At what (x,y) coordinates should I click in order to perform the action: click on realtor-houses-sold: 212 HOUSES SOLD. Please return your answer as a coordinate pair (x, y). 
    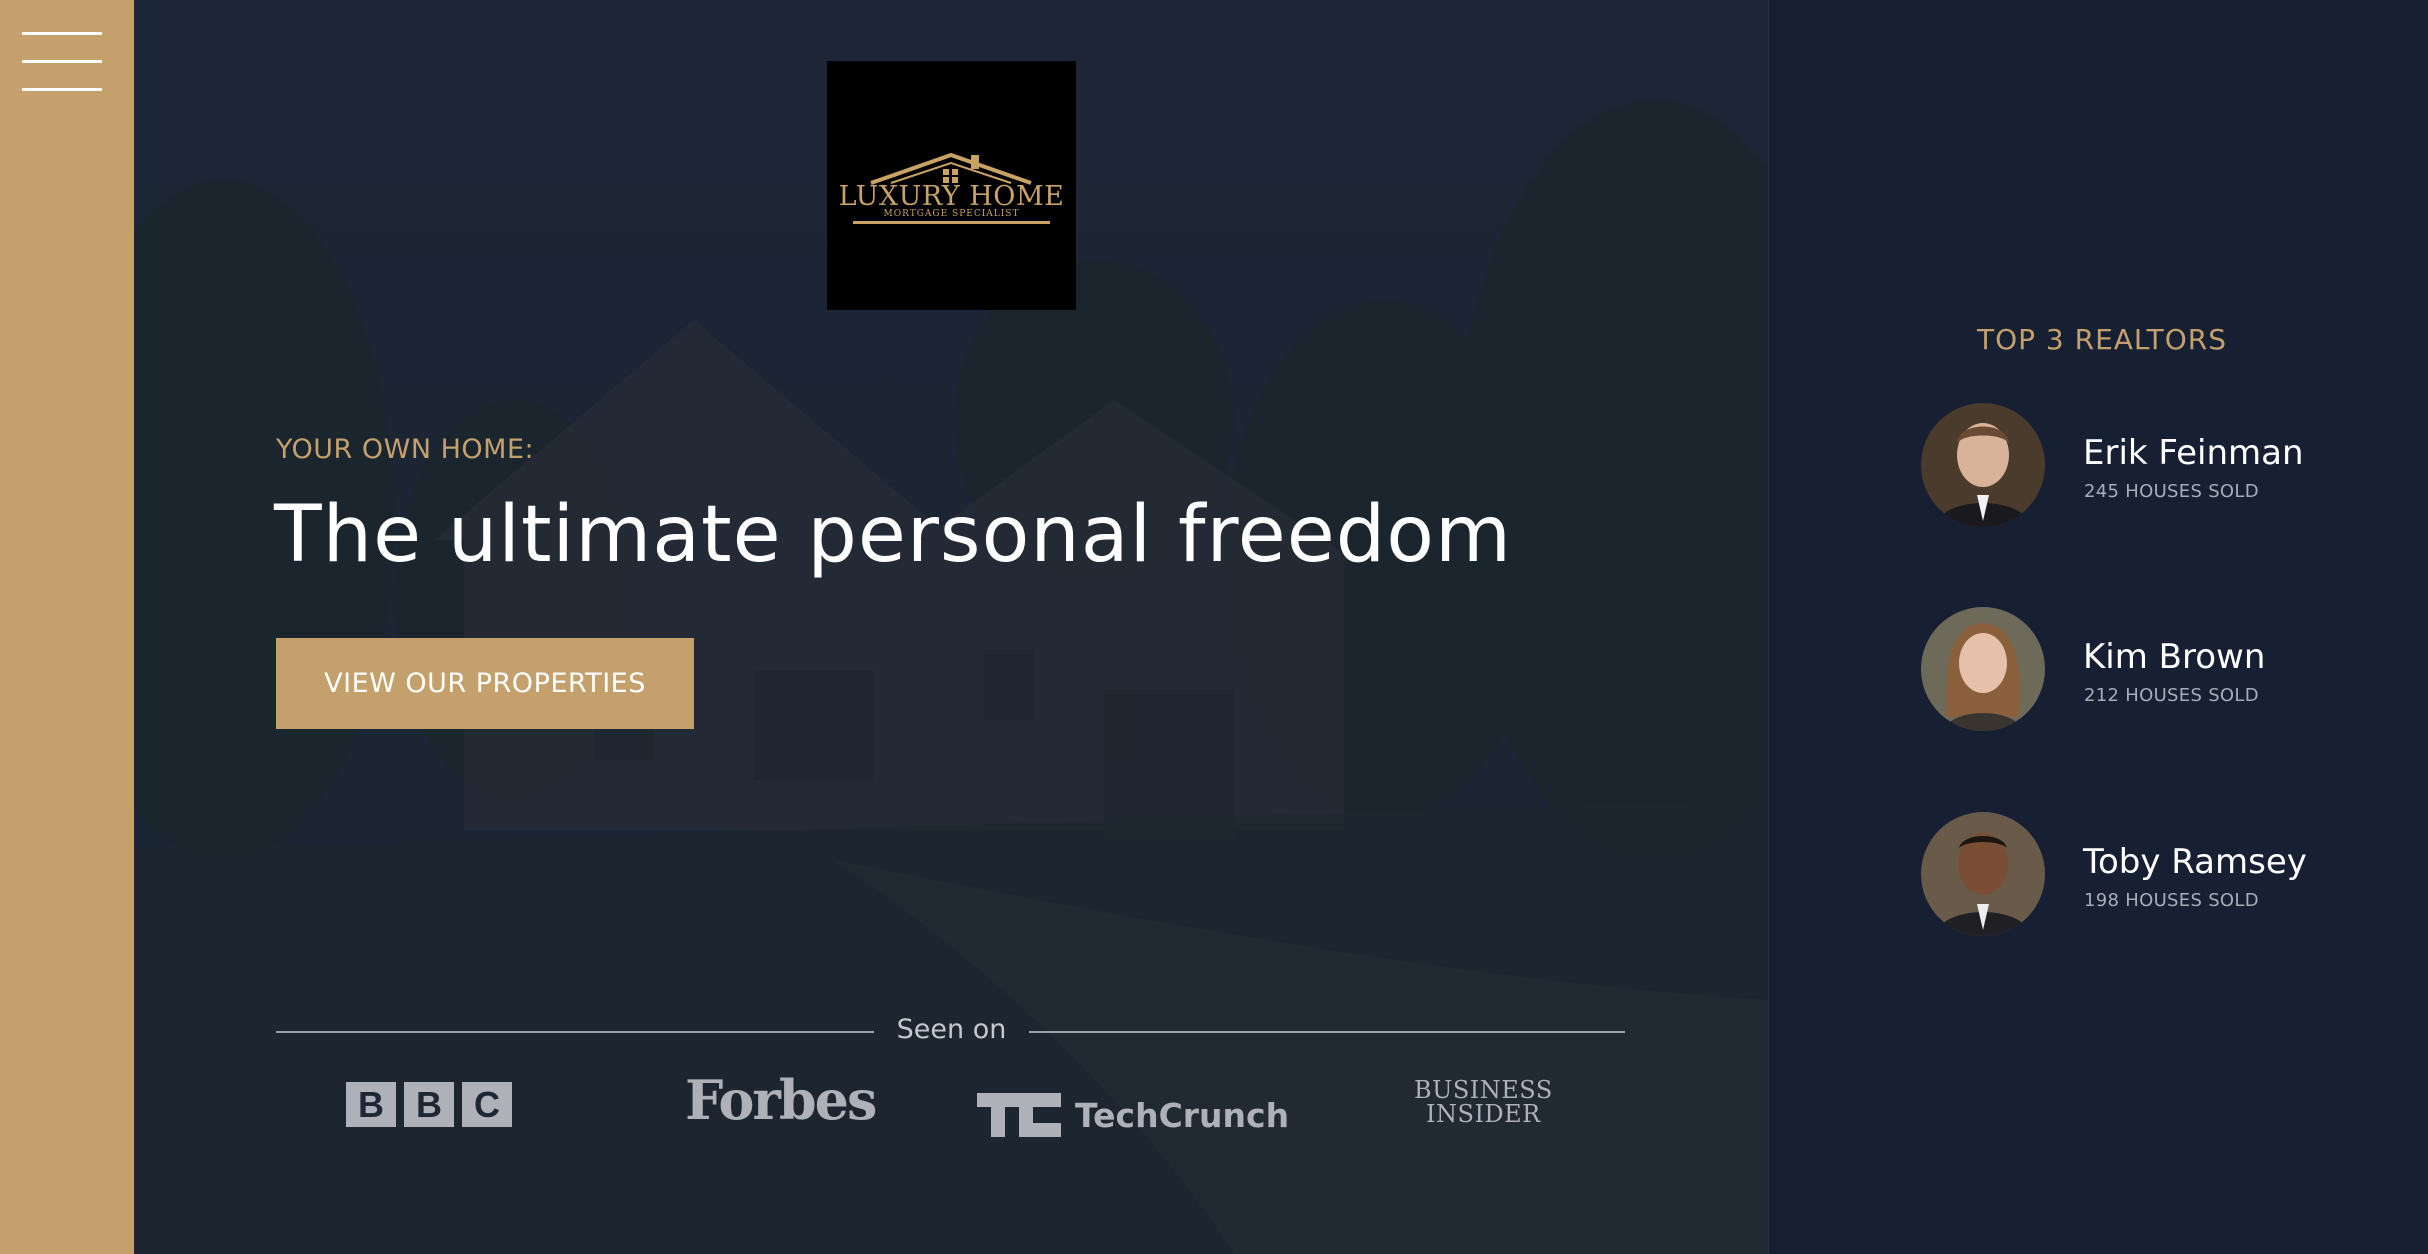
    Looking at the image, I should click on (2171, 695).